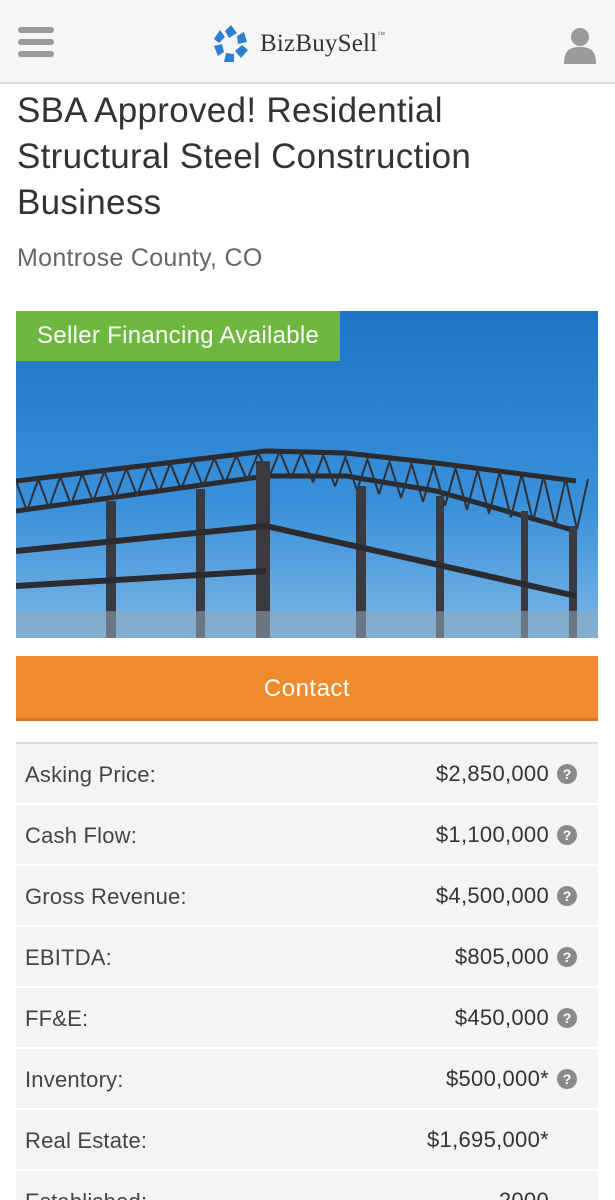  What do you see at coordinates (492, 773) in the screenshot?
I see `detail-value: $2,850,000` at bounding box center [492, 773].